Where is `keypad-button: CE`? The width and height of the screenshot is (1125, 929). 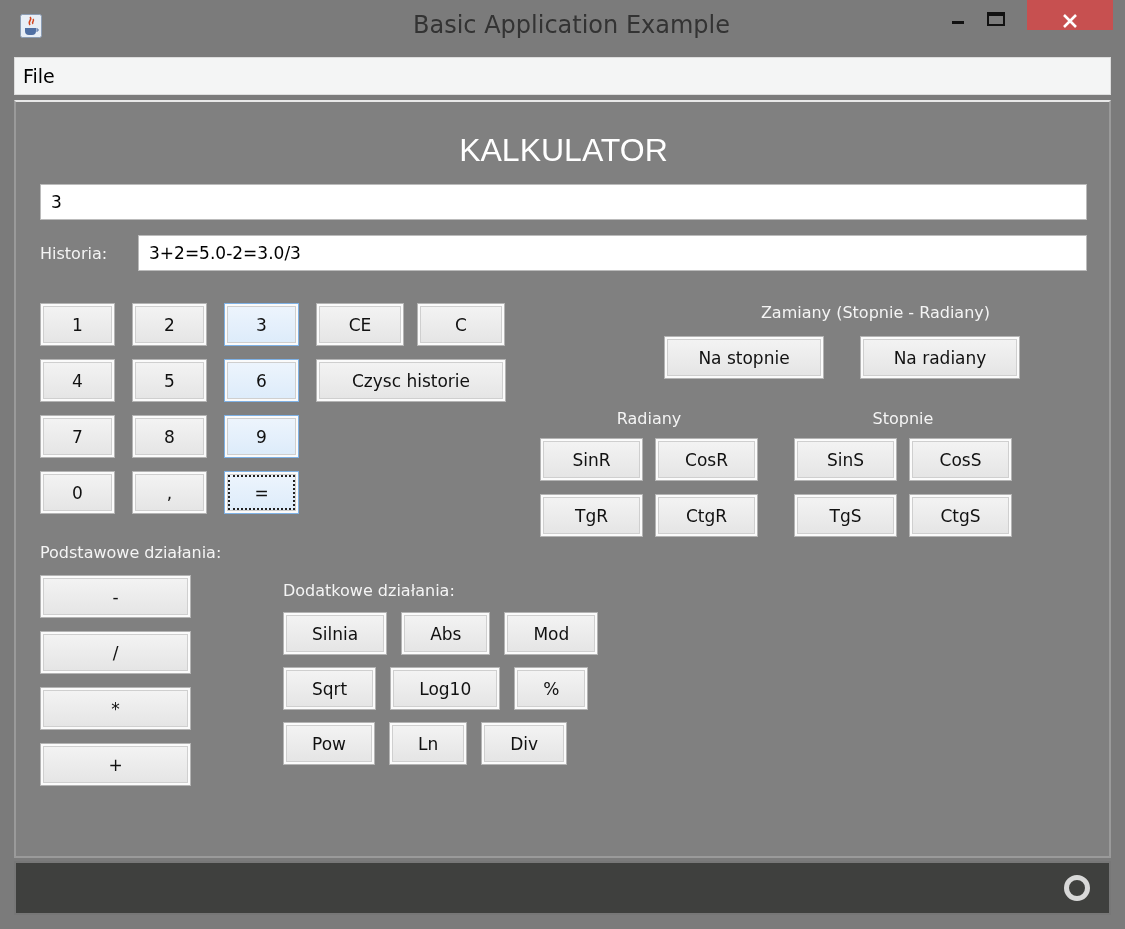 keypad-button: CE is located at coordinates (360, 324).